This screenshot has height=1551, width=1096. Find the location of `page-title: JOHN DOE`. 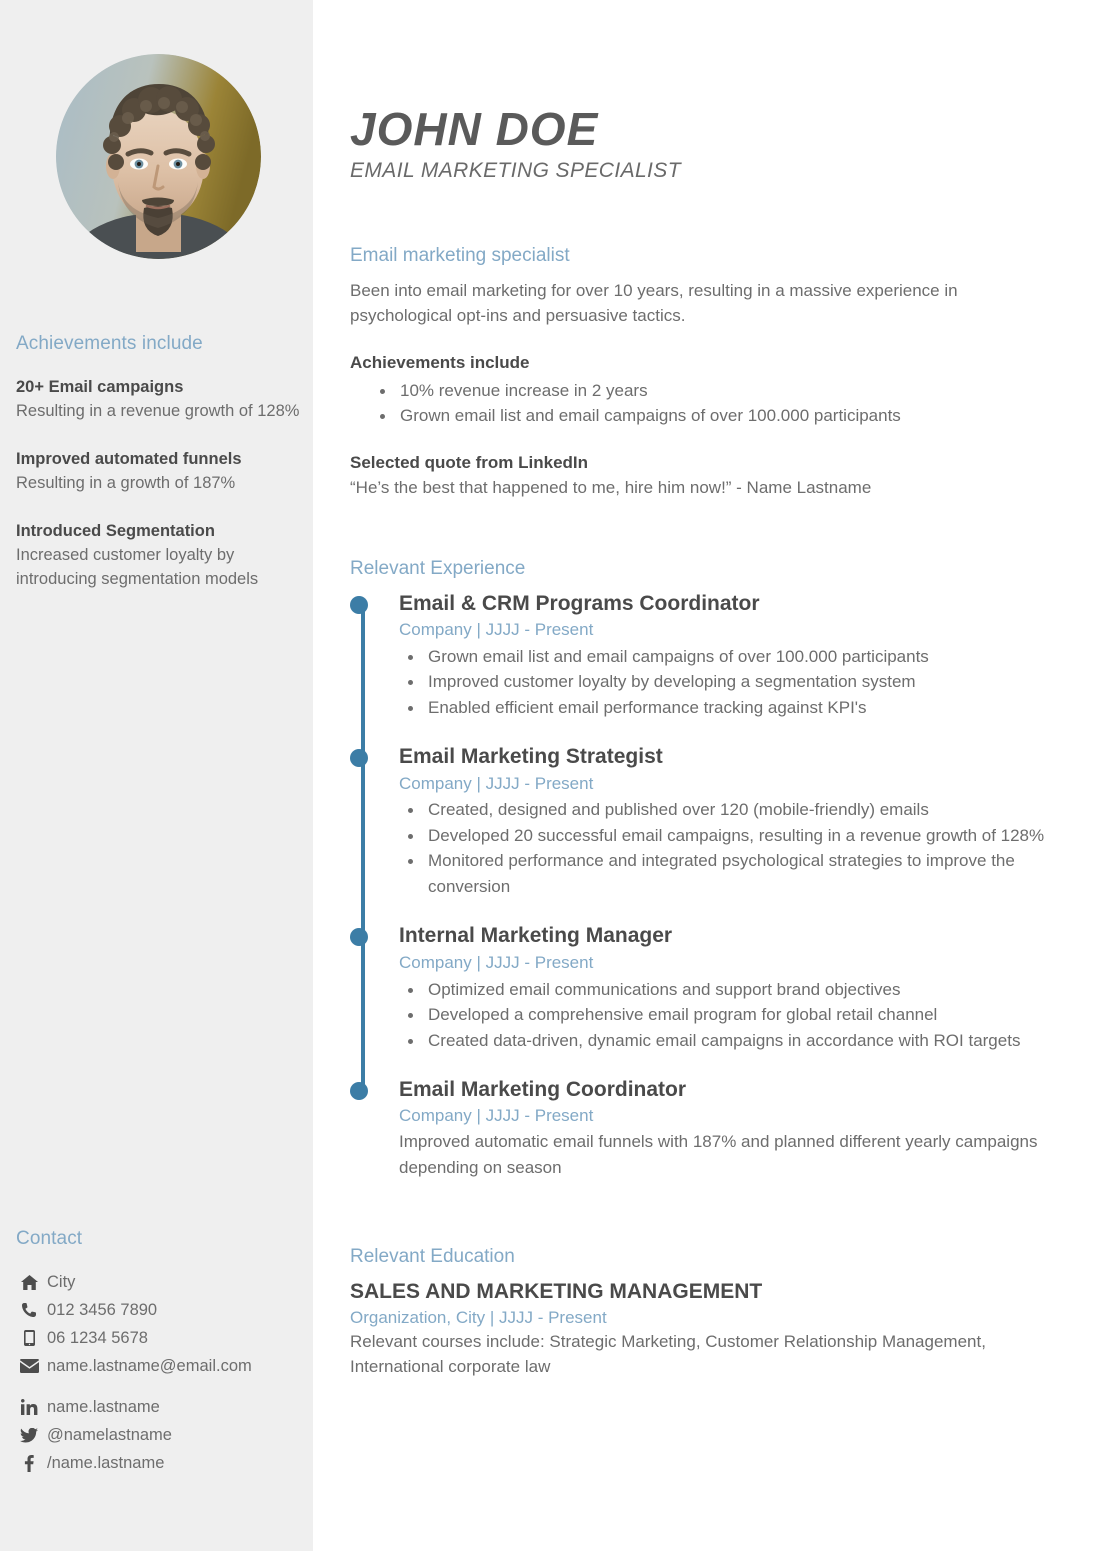

page-title: JOHN DOE is located at coordinates (474, 129).